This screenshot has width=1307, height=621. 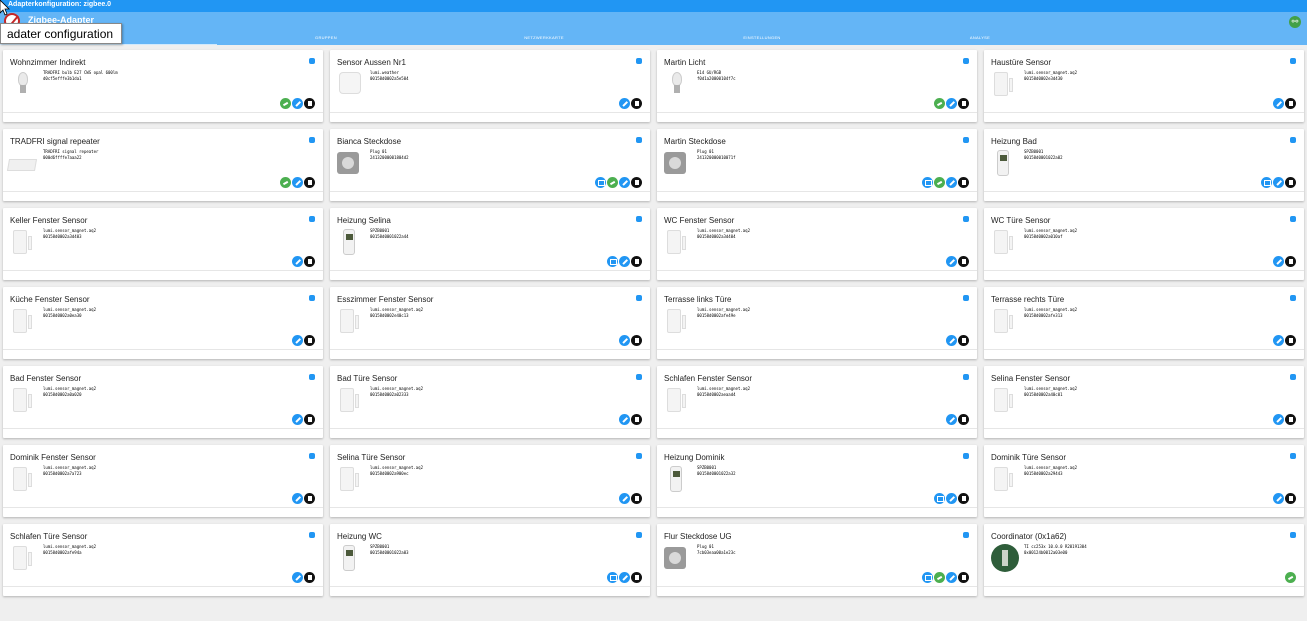 I want to click on tab-groups: GRUPPEN, so click(x=326, y=37).